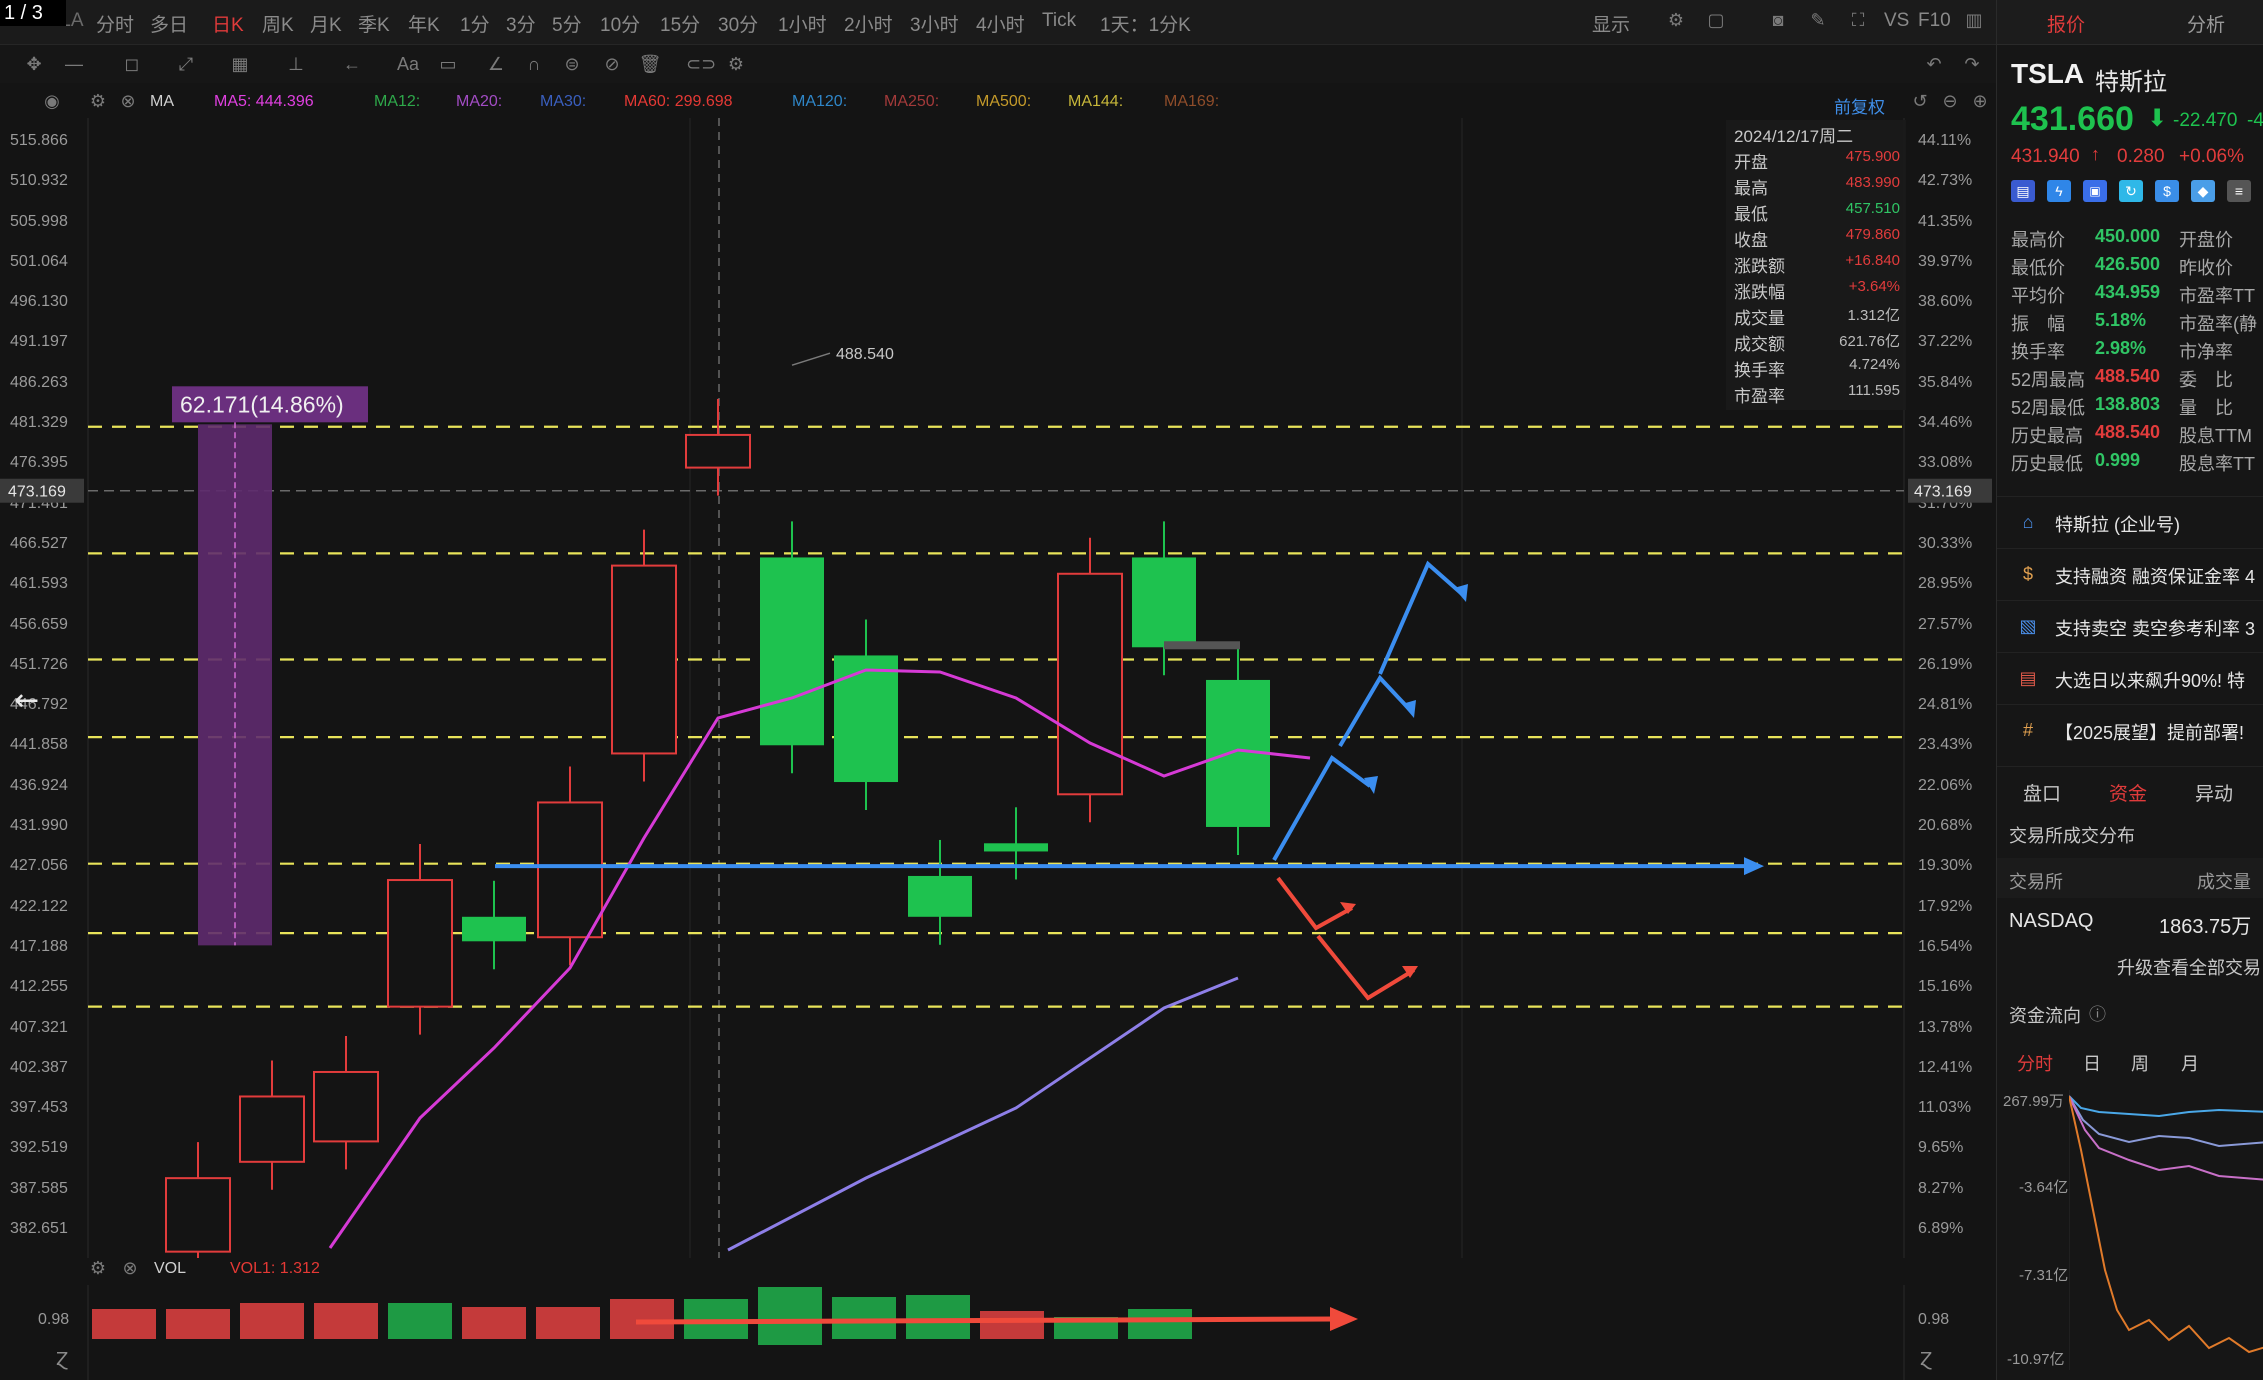  I want to click on news-item-2: ▧ 支持卖空 卖空参考利率 3, so click(2130, 626).